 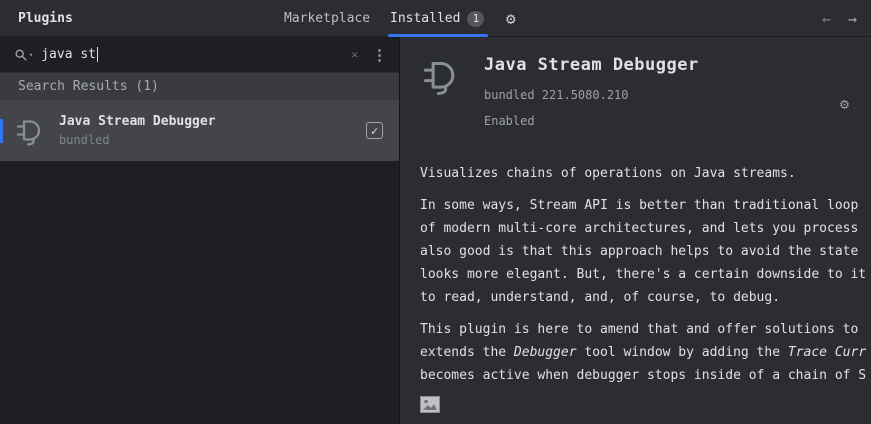 What do you see at coordinates (476, 18) in the screenshot?
I see `installed-count-badge: 1` at bounding box center [476, 18].